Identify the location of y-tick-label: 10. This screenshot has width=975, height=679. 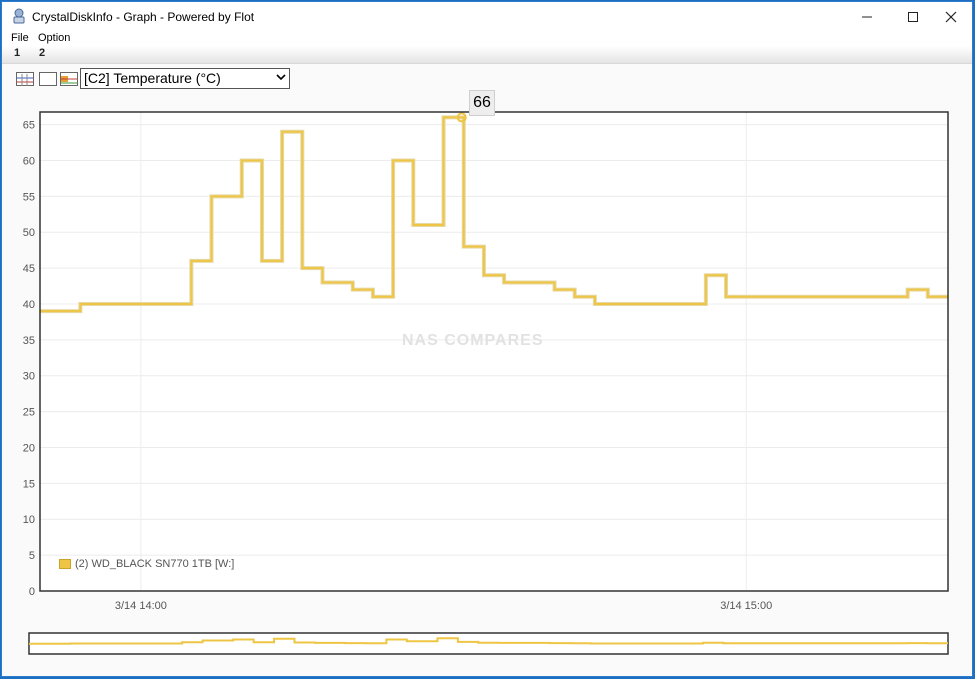
(29, 520).